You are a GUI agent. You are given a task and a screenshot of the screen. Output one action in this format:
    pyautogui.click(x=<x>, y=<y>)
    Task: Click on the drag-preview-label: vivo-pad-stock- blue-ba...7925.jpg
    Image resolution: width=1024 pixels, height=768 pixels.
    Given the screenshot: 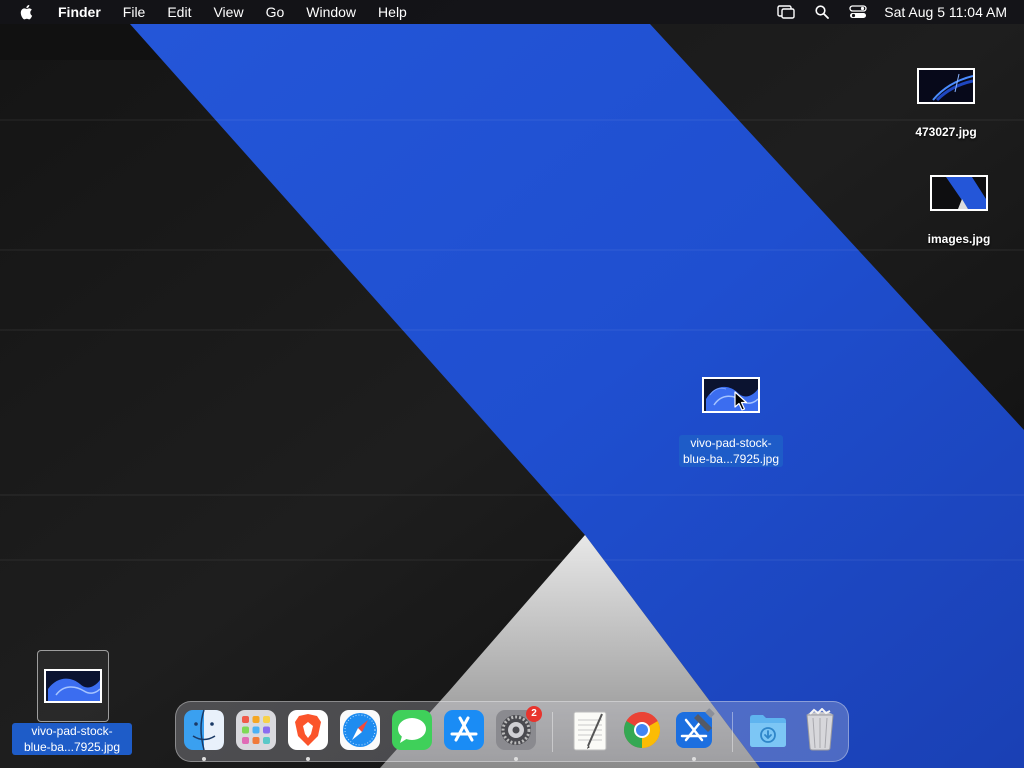 What is the action you would take?
    pyautogui.click(x=72, y=739)
    